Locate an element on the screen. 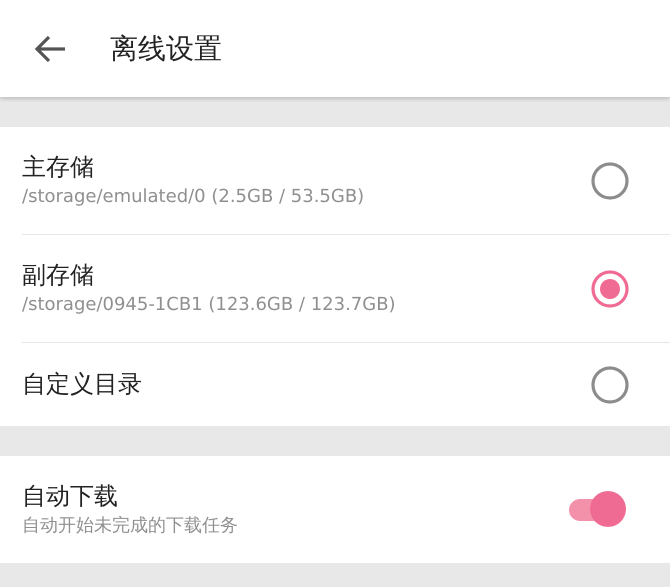 Image resolution: width=670 pixels, height=587 pixels. back-arrow-icon is located at coordinates (50, 49).